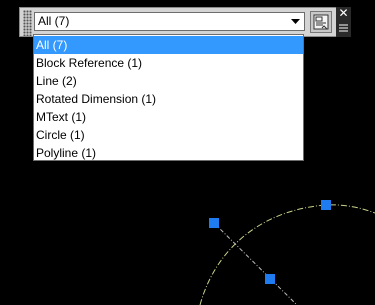 The image size is (375, 305). What do you see at coordinates (27, 23) in the screenshot?
I see `grip-handle-icon` at bounding box center [27, 23].